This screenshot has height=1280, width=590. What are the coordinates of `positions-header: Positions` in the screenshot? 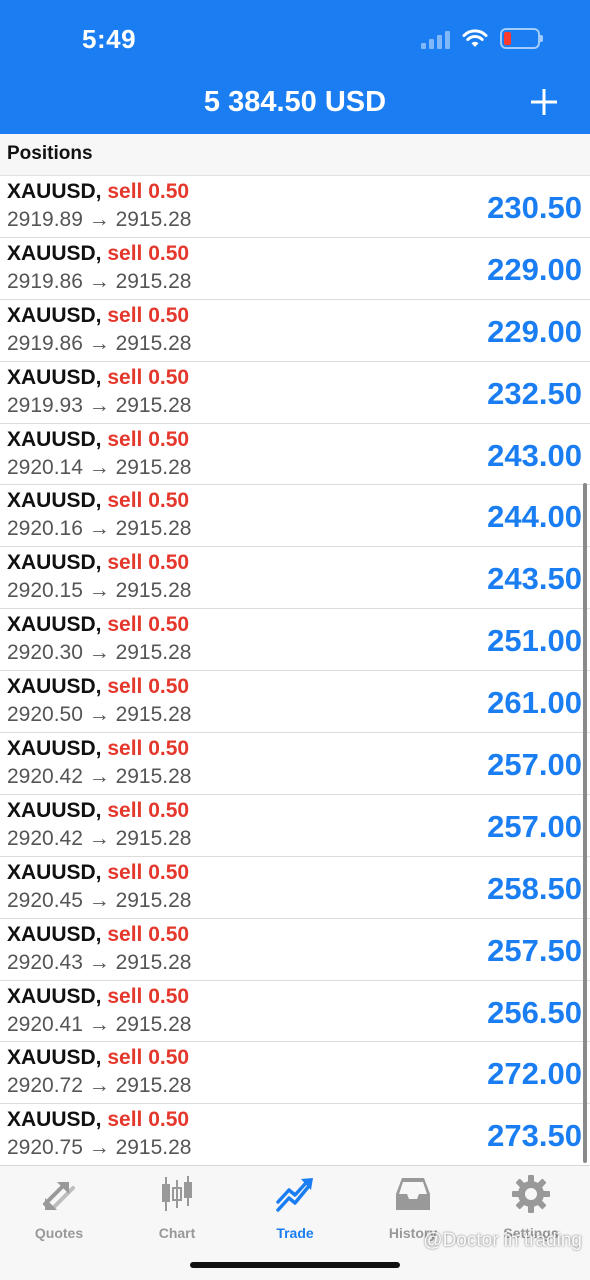 It's located at (295, 155).